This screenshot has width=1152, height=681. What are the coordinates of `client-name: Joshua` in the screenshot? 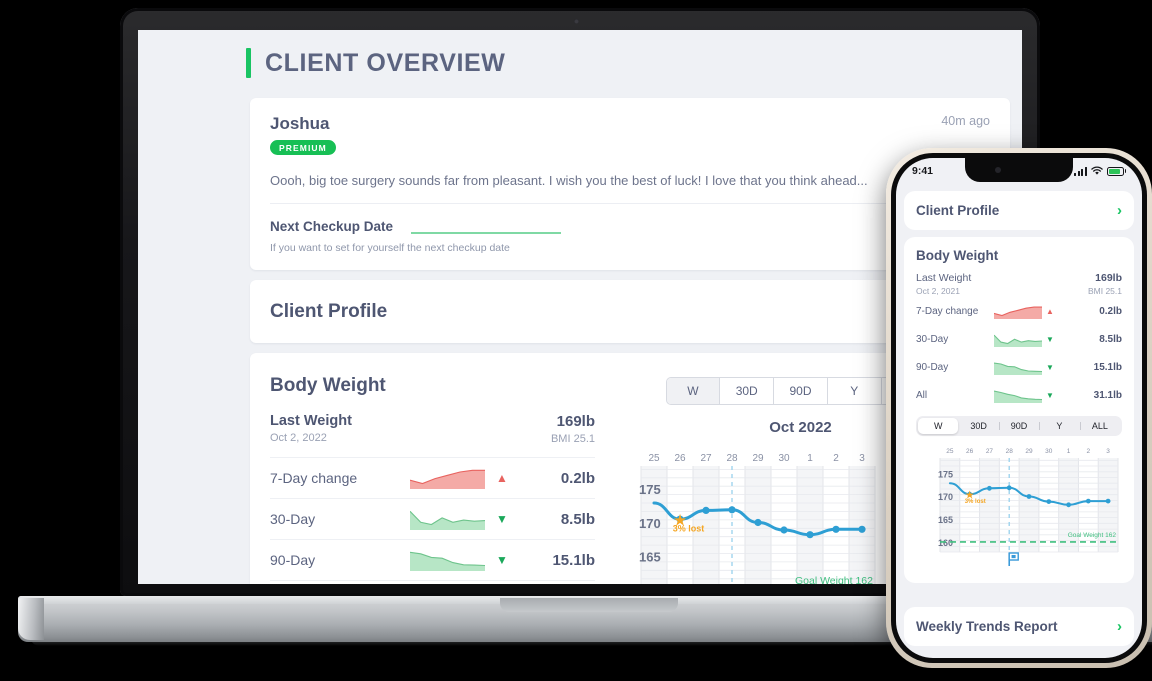 It's located at (300, 123).